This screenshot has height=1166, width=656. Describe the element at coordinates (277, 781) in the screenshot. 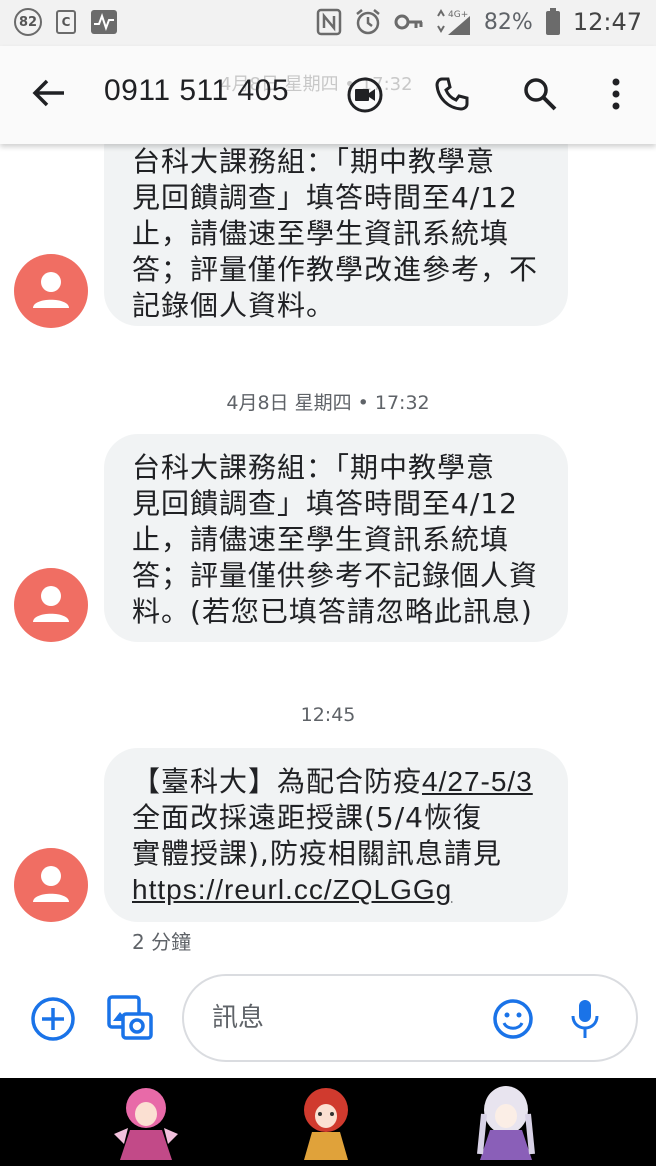

I see `message-text: 【臺科大】為配合防疫` at that location.